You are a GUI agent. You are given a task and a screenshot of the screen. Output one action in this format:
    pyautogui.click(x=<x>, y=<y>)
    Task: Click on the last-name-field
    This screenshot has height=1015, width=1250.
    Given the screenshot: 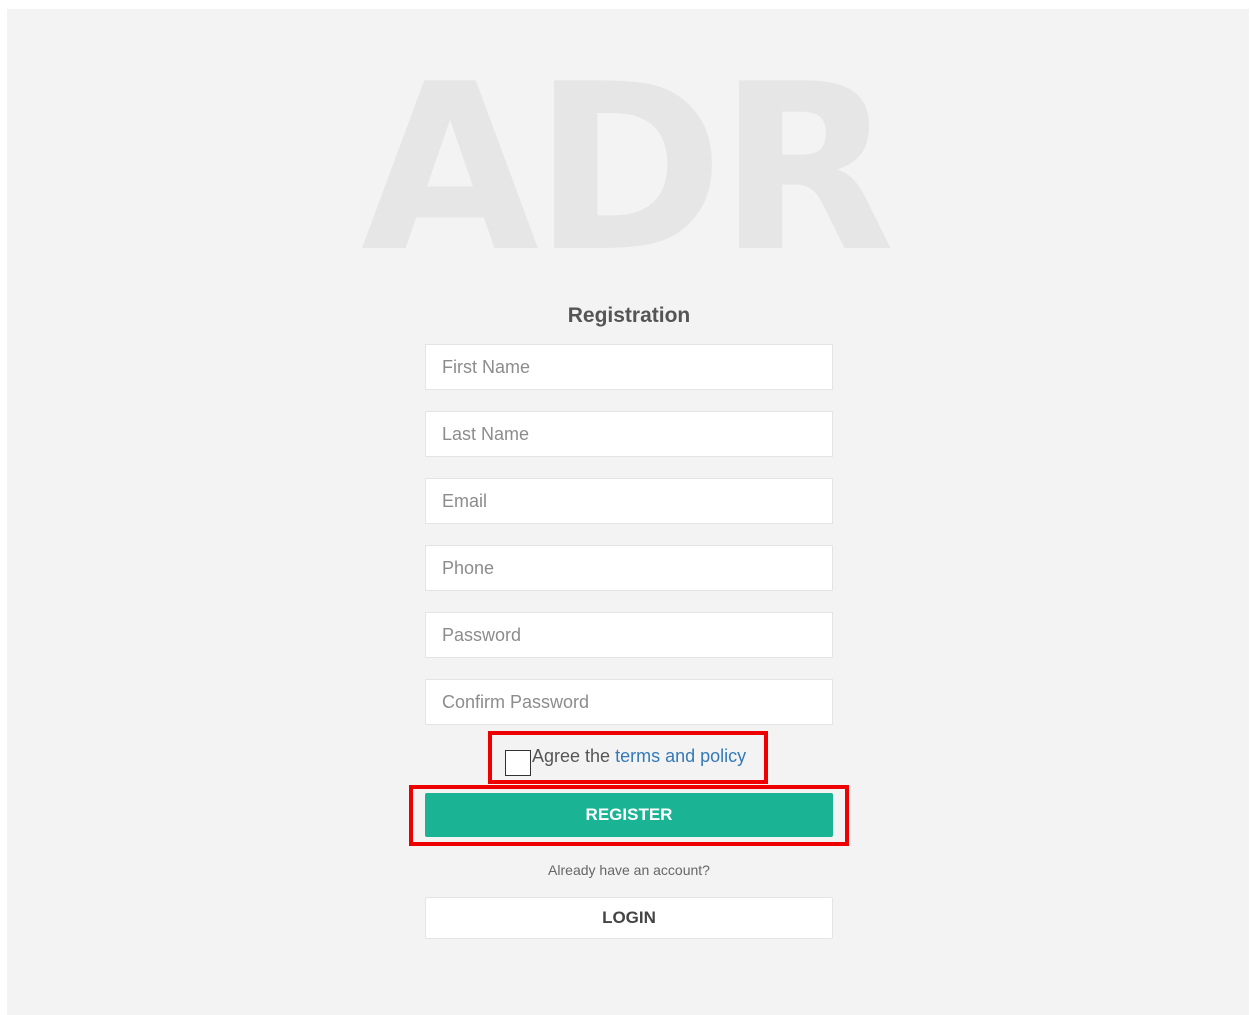 What is the action you would take?
    pyautogui.click(x=629, y=434)
    